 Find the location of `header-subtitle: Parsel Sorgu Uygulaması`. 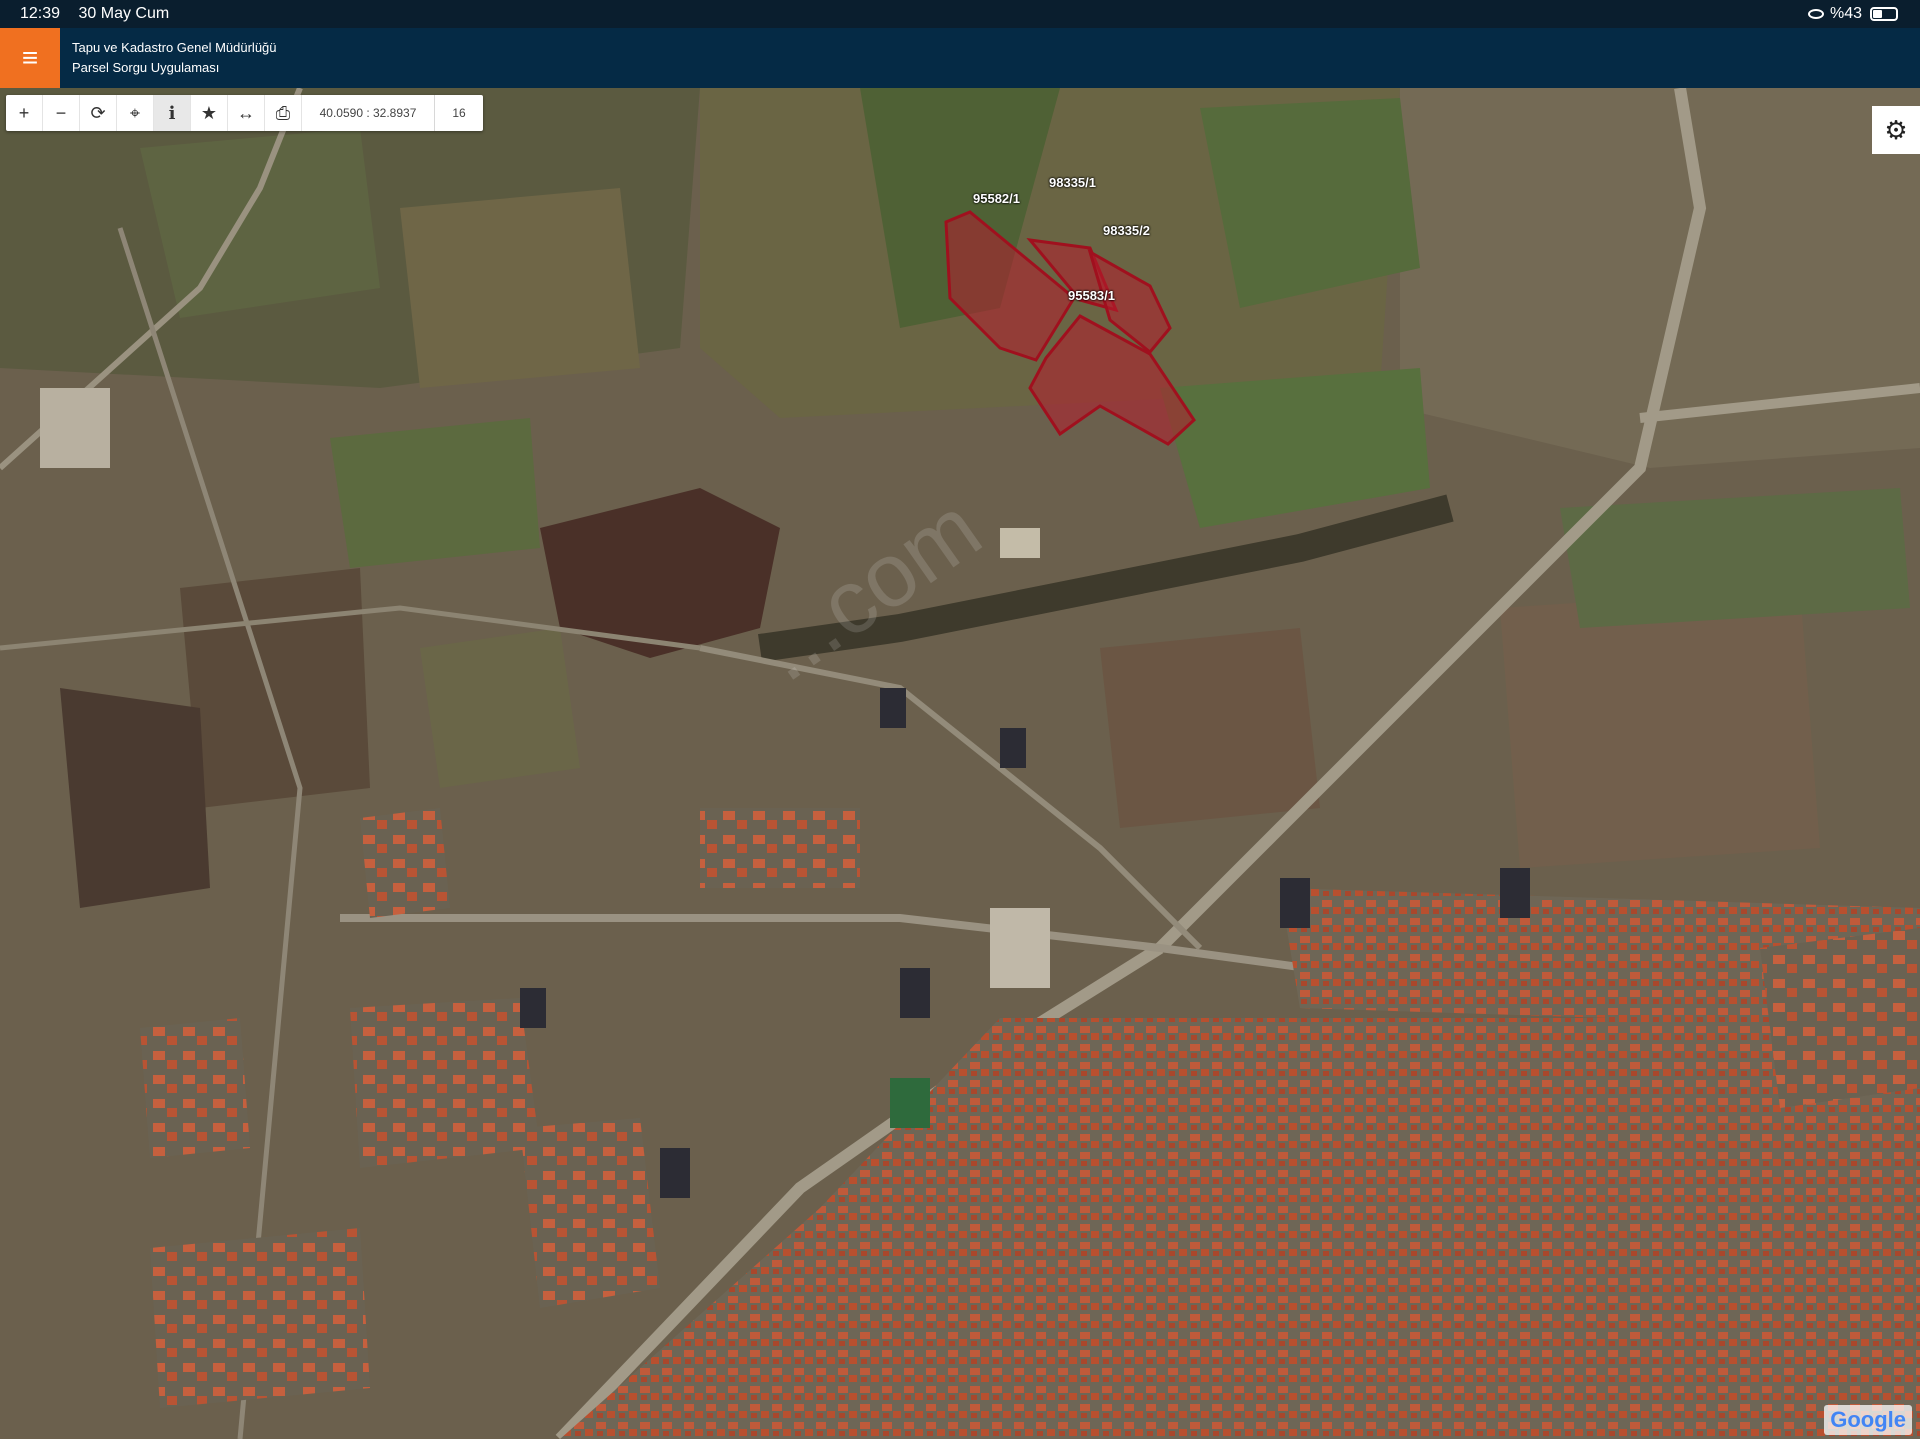

header-subtitle: Parsel Sorgu Uygulaması is located at coordinates (146, 67).